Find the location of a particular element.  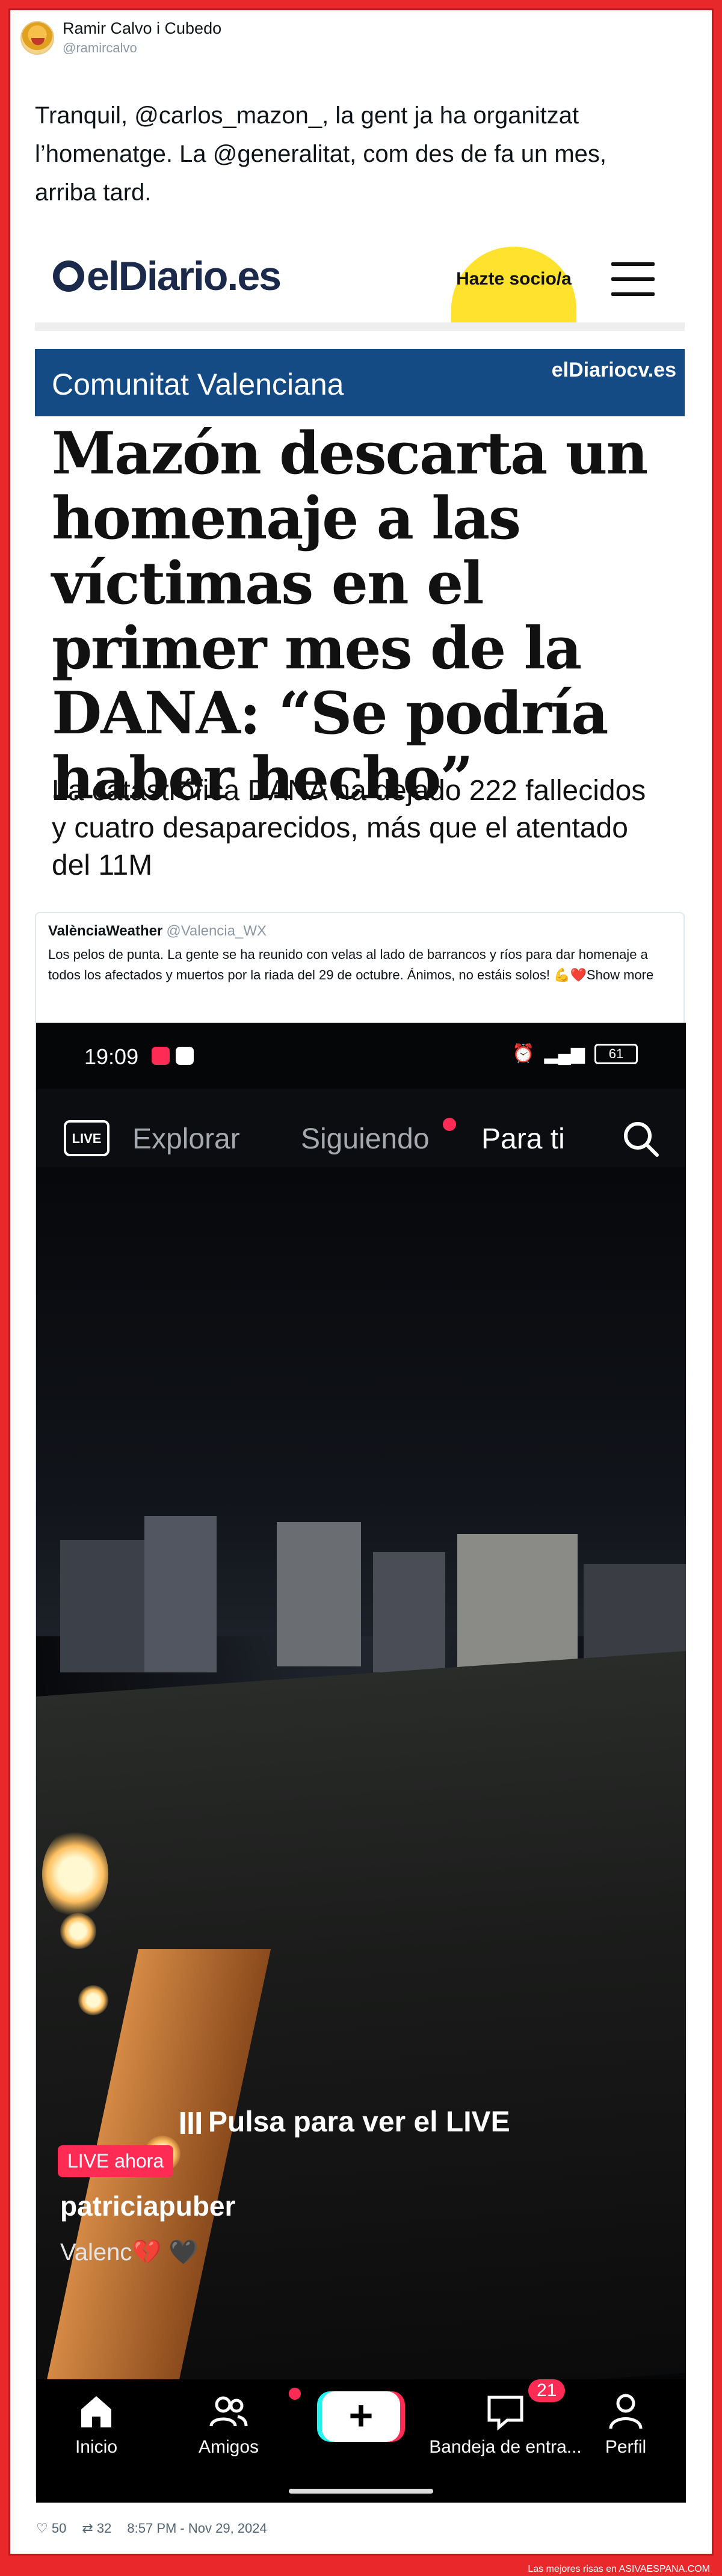

profile-icon is located at coordinates (626, 2411).